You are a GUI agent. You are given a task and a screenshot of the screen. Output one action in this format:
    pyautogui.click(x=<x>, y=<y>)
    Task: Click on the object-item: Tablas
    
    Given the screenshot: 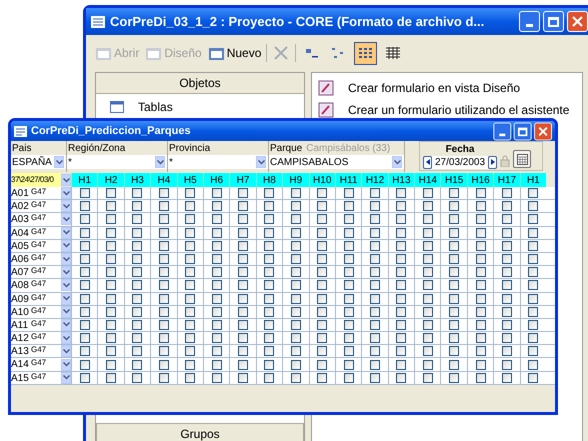 What is the action you would take?
    pyautogui.click(x=200, y=107)
    